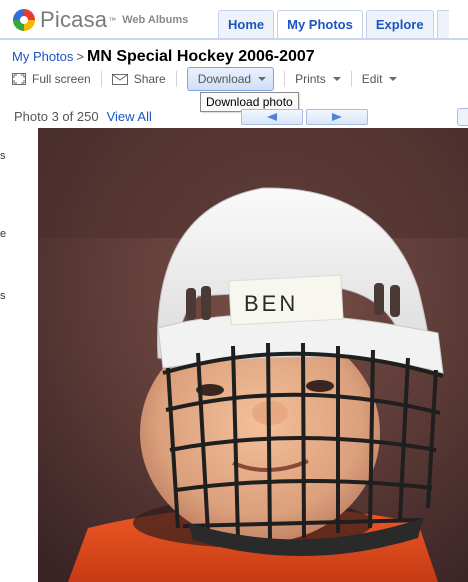 This screenshot has height=582, width=468. I want to click on clipped-text-fragment: e, so click(3, 234).